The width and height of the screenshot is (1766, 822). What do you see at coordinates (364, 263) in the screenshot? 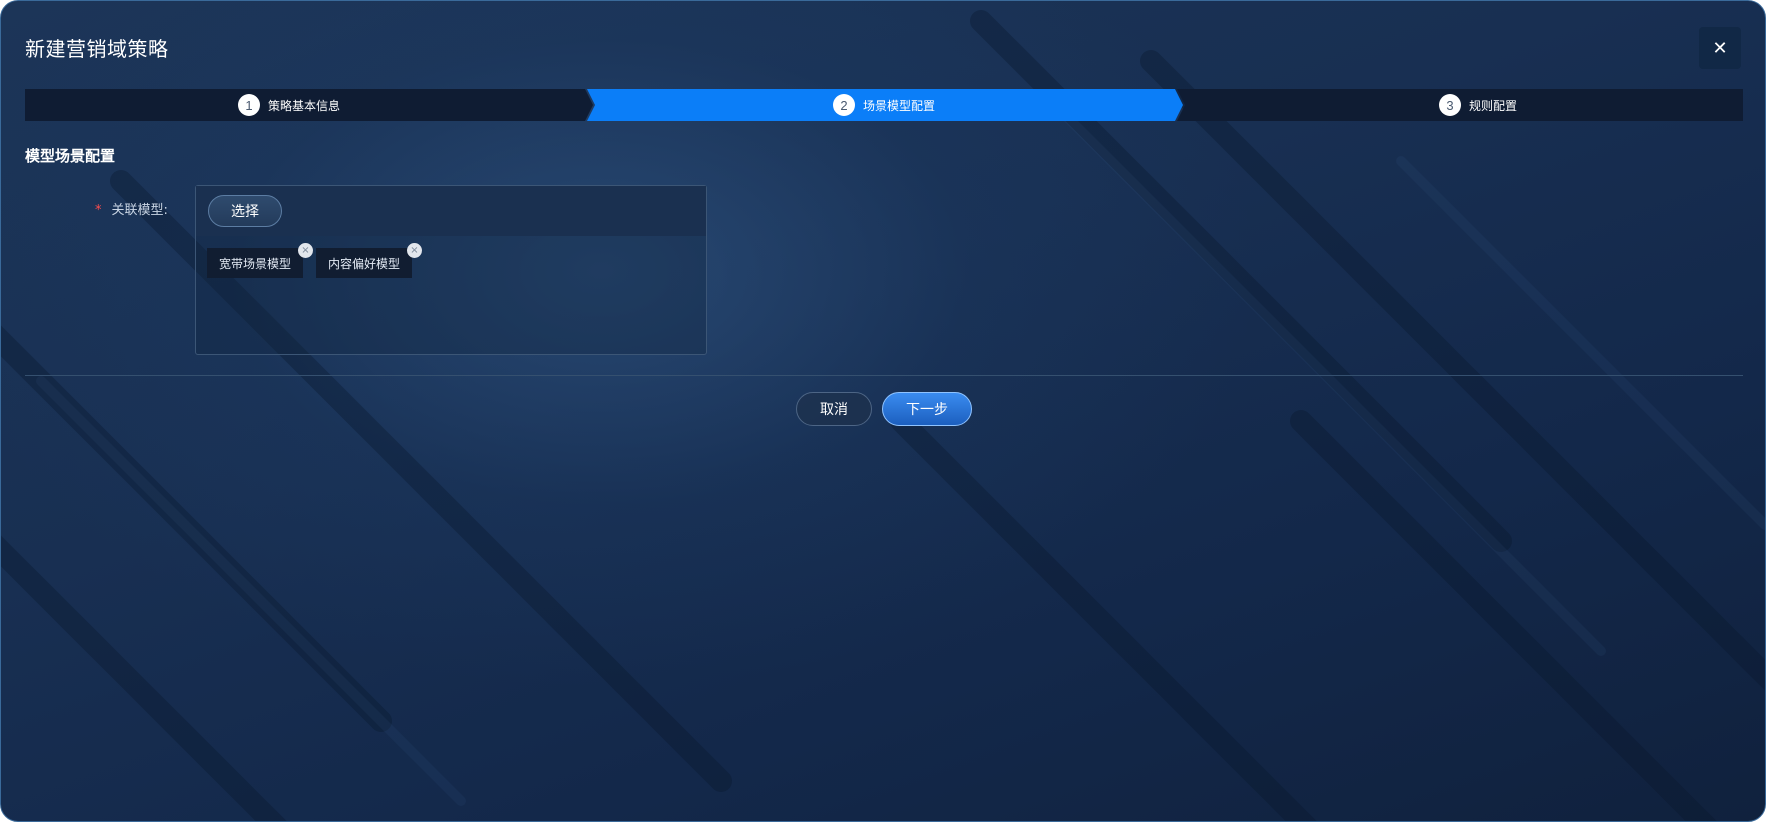
I see `model-tag-label: 内容偏好模型` at bounding box center [364, 263].